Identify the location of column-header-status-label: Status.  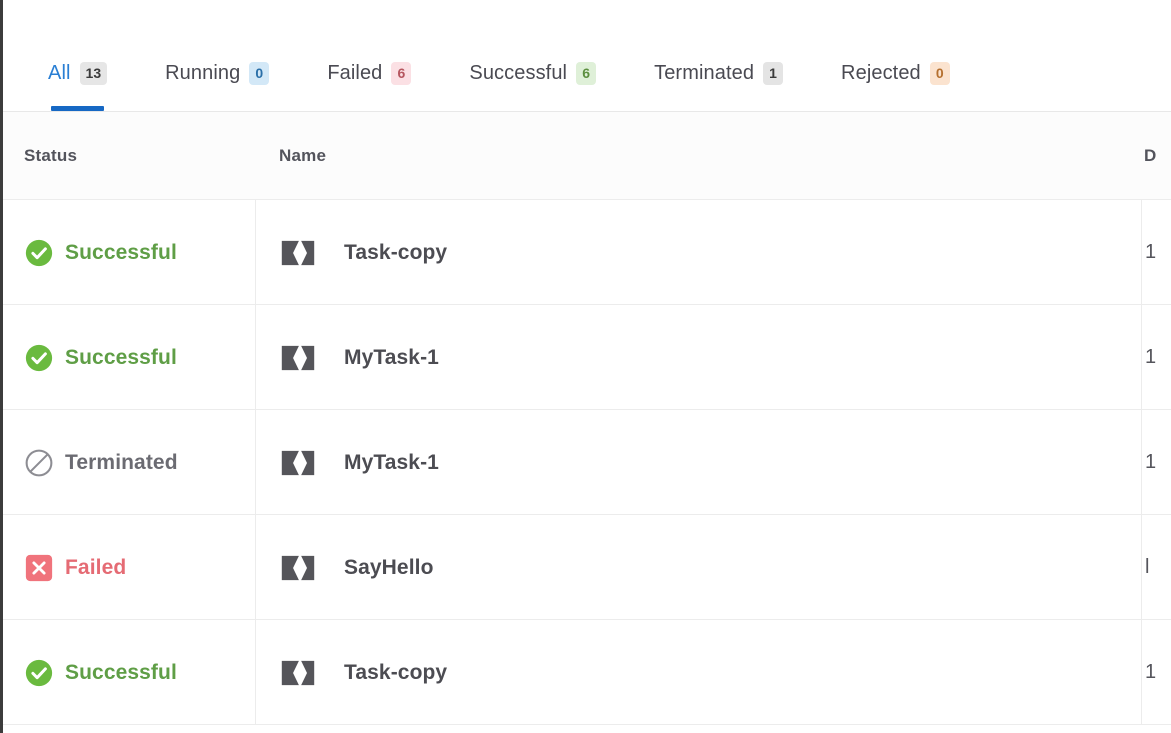
(51, 155).